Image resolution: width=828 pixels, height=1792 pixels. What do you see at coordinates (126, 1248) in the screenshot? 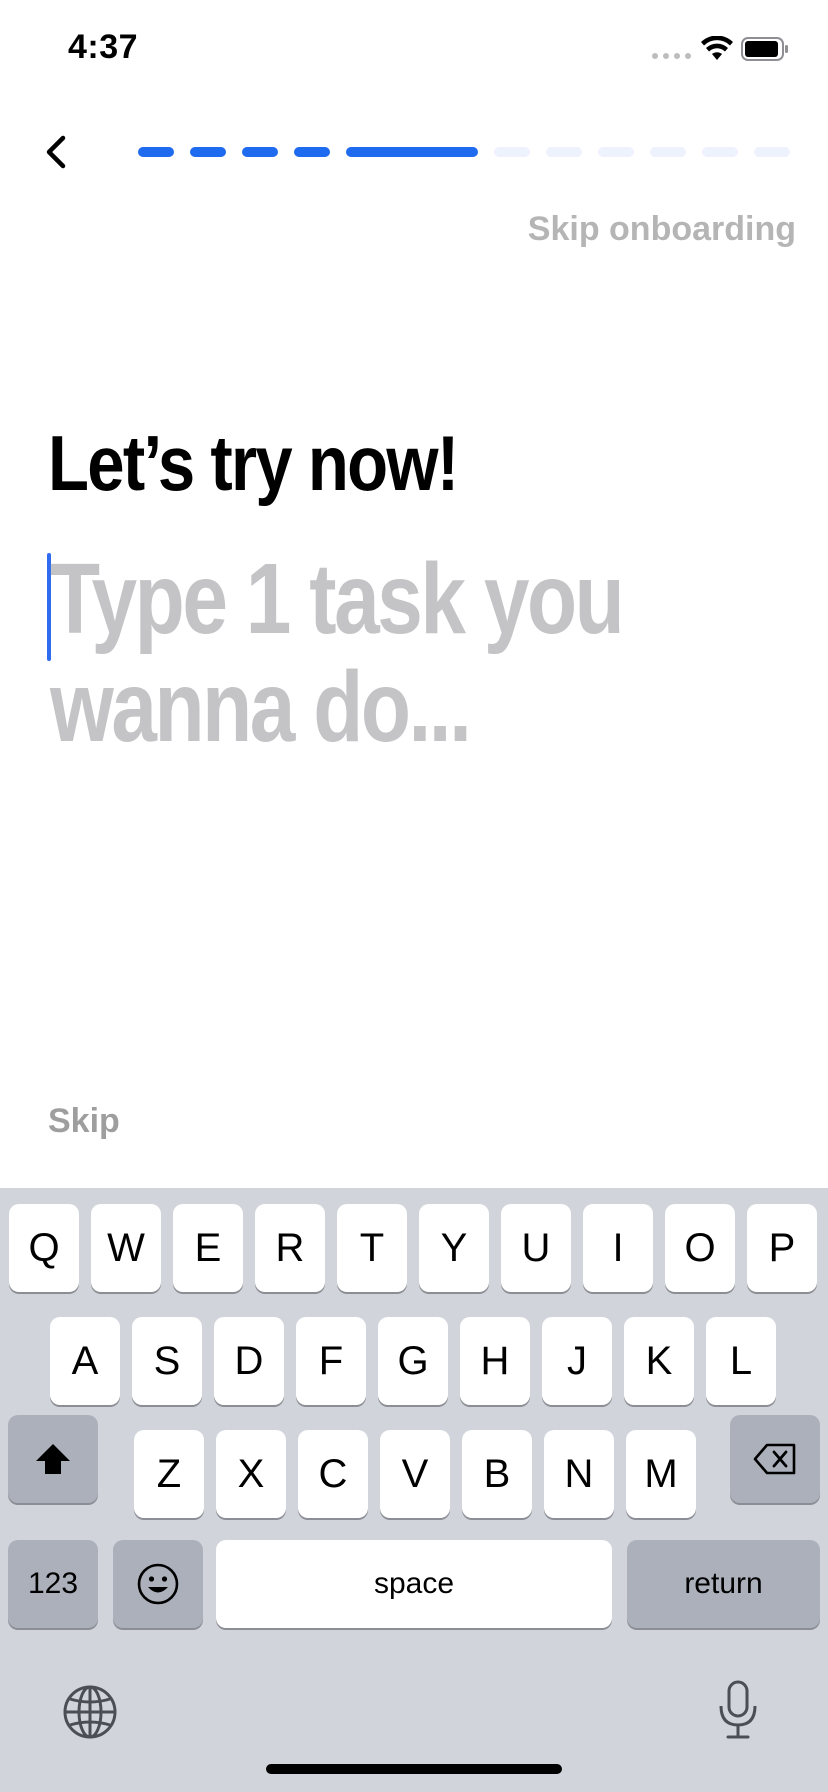
I see `key-w: W` at bounding box center [126, 1248].